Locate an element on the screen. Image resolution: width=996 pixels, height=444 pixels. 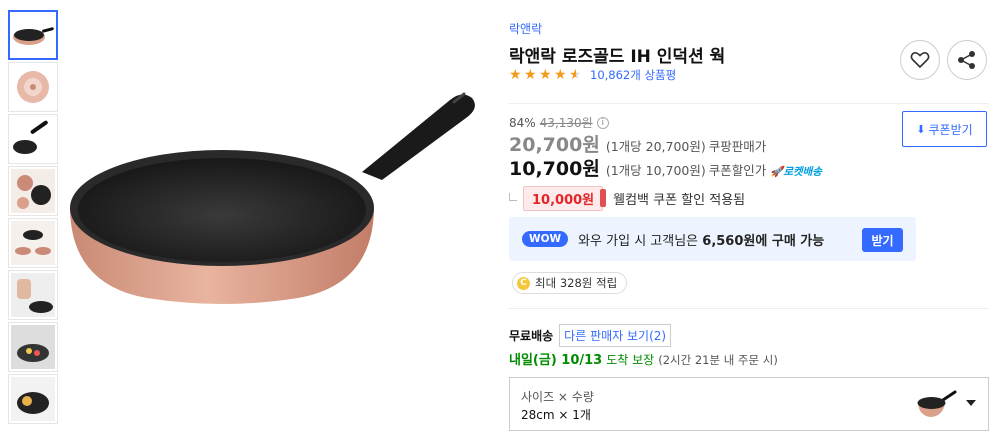
thumbnail-list is located at coordinates (33, 218).